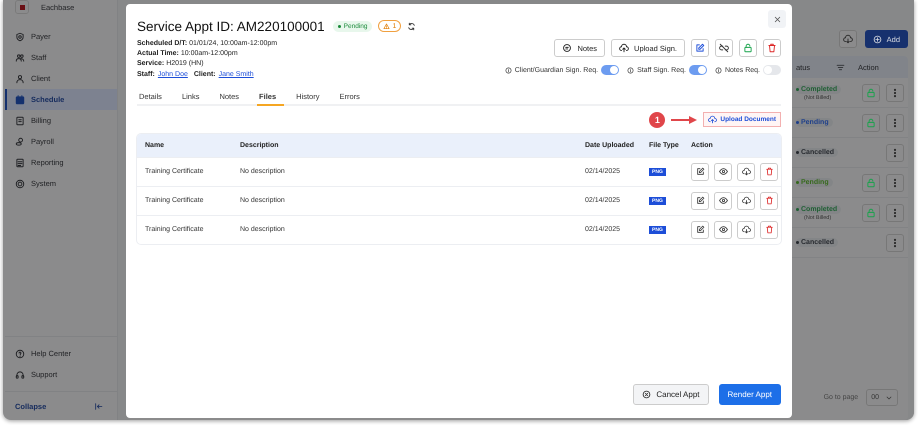 The image size is (918, 425). I want to click on notes-icon, so click(567, 48).